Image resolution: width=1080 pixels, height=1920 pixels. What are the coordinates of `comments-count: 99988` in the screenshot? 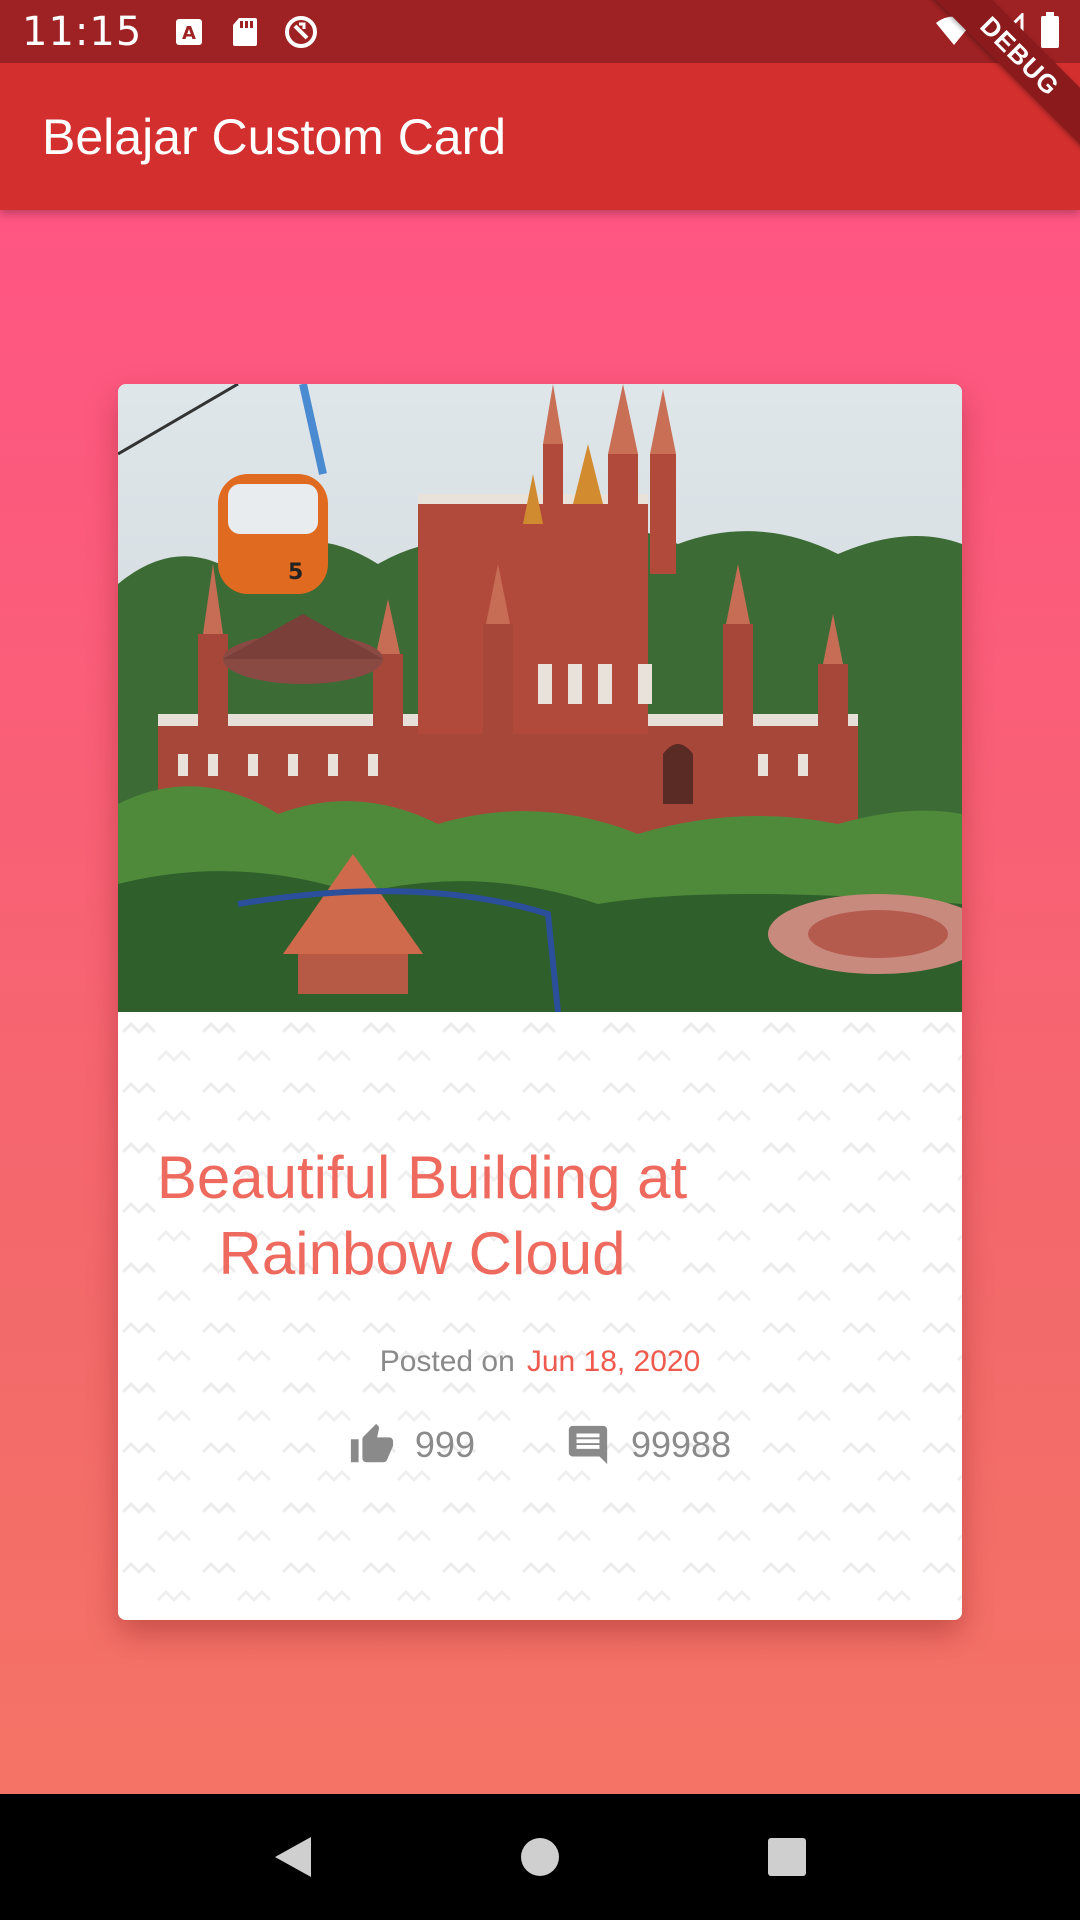 It's located at (681, 1444).